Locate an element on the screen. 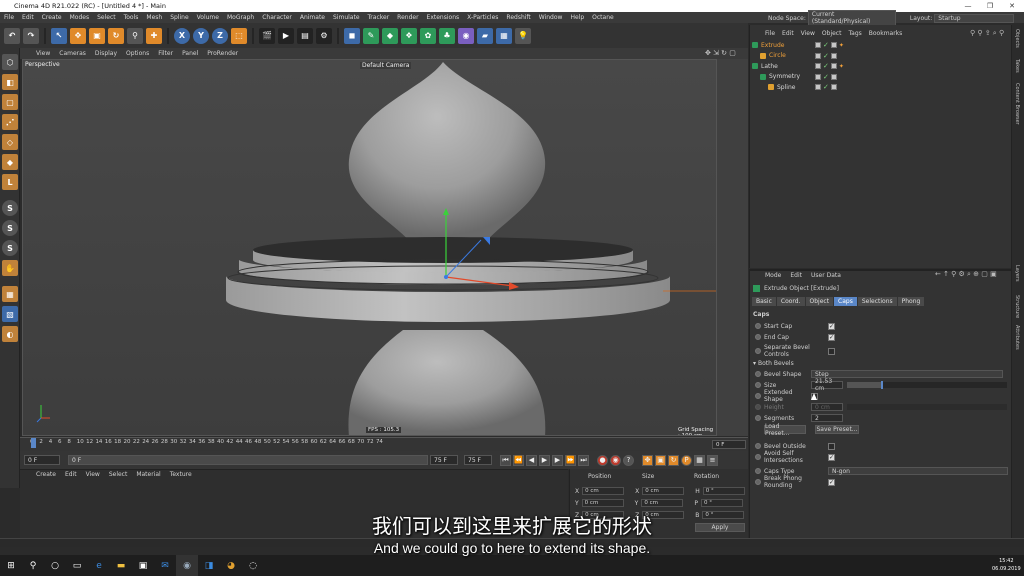 Image resolution: width=1024 pixels, height=576 pixels. menu-octane: Octane is located at coordinates (603, 17).